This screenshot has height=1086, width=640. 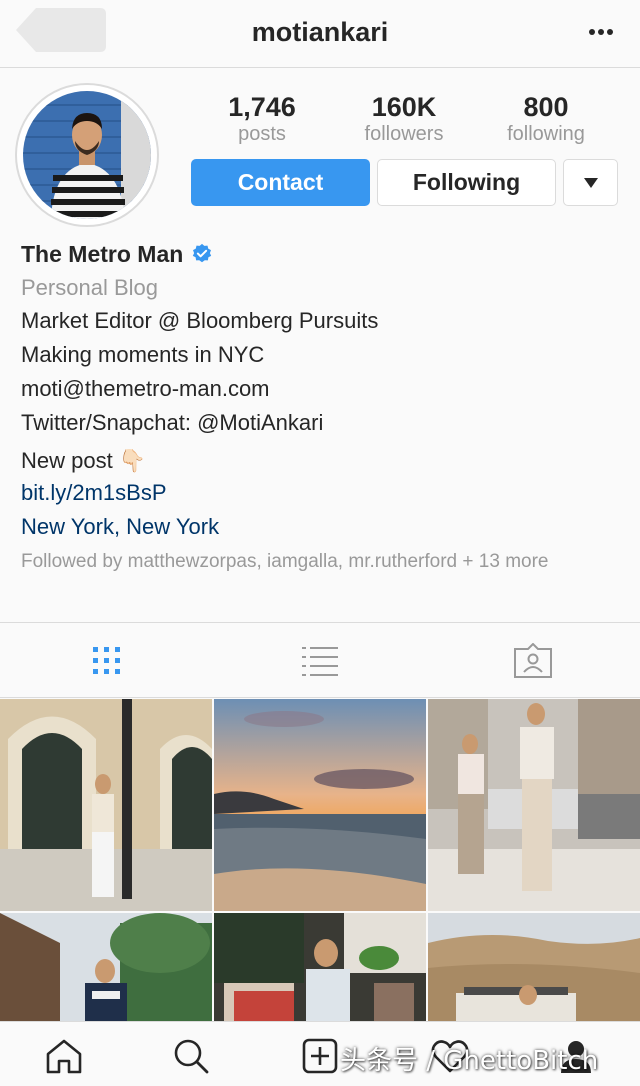 I want to click on bio-location: New York, New York, so click(x=321, y=527).